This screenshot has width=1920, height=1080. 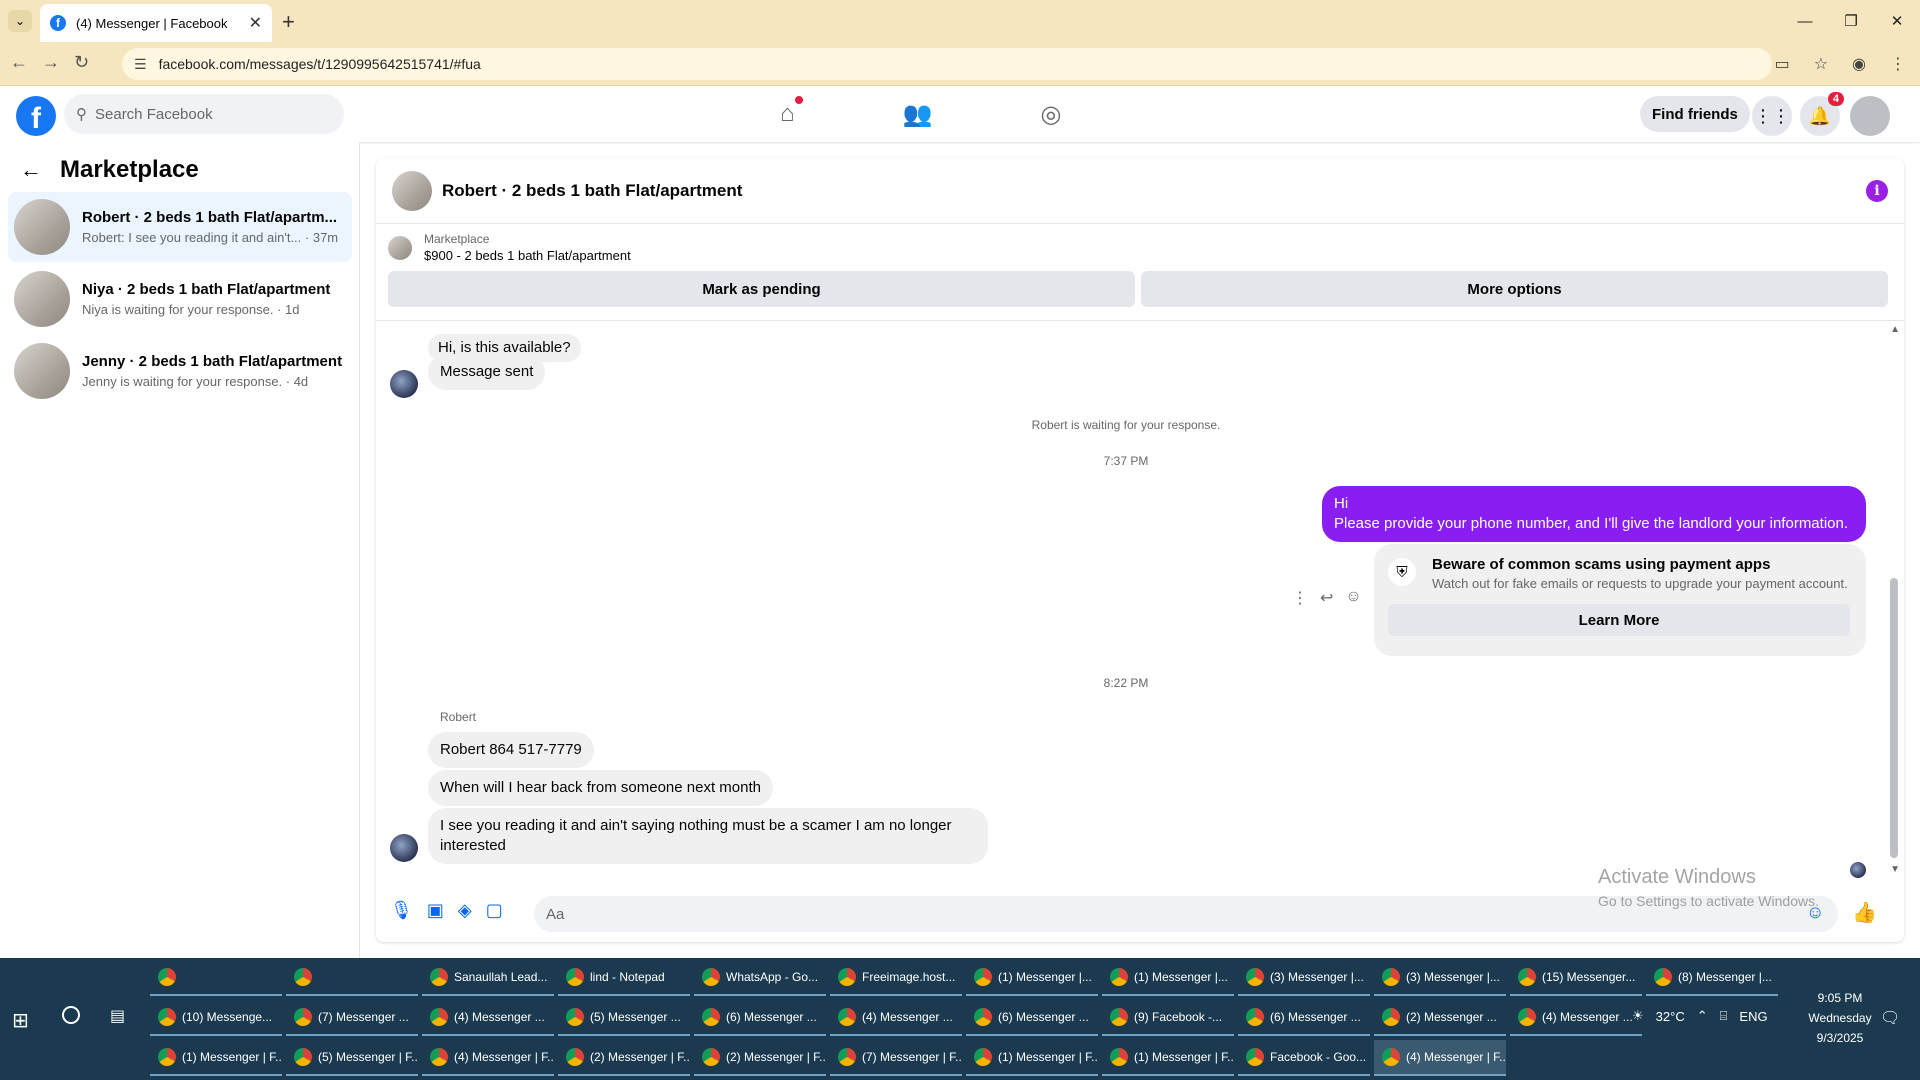 I want to click on account-avatar, so click(x=1870, y=116).